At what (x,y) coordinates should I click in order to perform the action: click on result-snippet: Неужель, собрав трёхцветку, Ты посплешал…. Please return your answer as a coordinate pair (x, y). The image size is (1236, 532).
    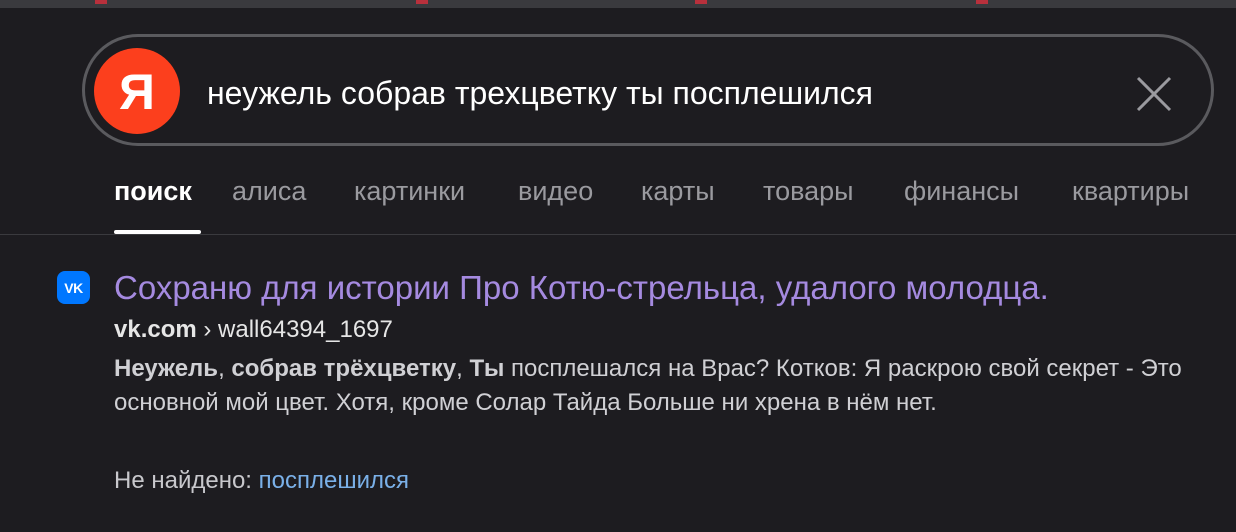
    Looking at the image, I should click on (654, 386).